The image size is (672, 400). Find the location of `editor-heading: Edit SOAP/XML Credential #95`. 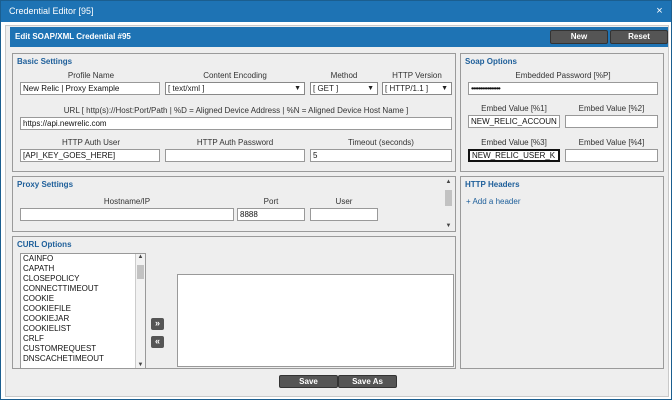

editor-heading: Edit SOAP/XML Credential #95 is located at coordinates (73, 36).